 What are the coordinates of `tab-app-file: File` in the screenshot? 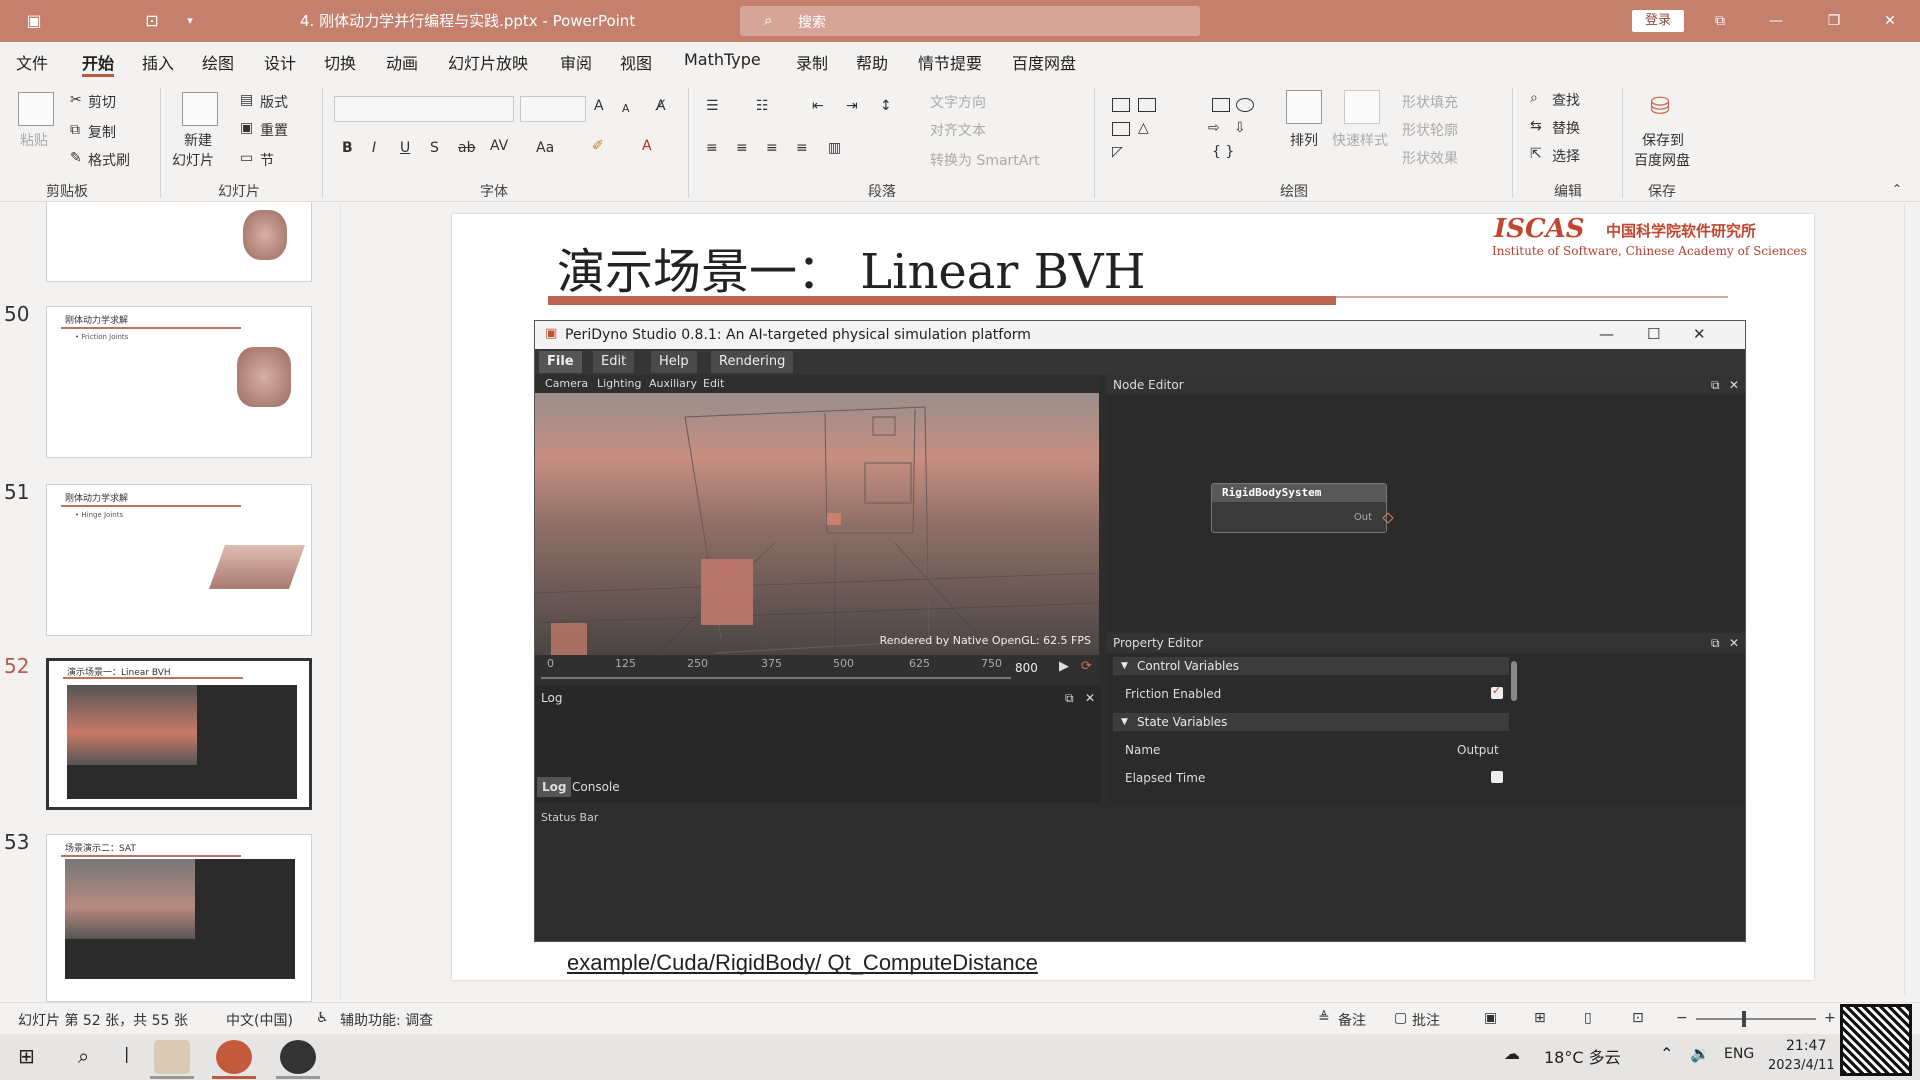 It's located at (560, 362).